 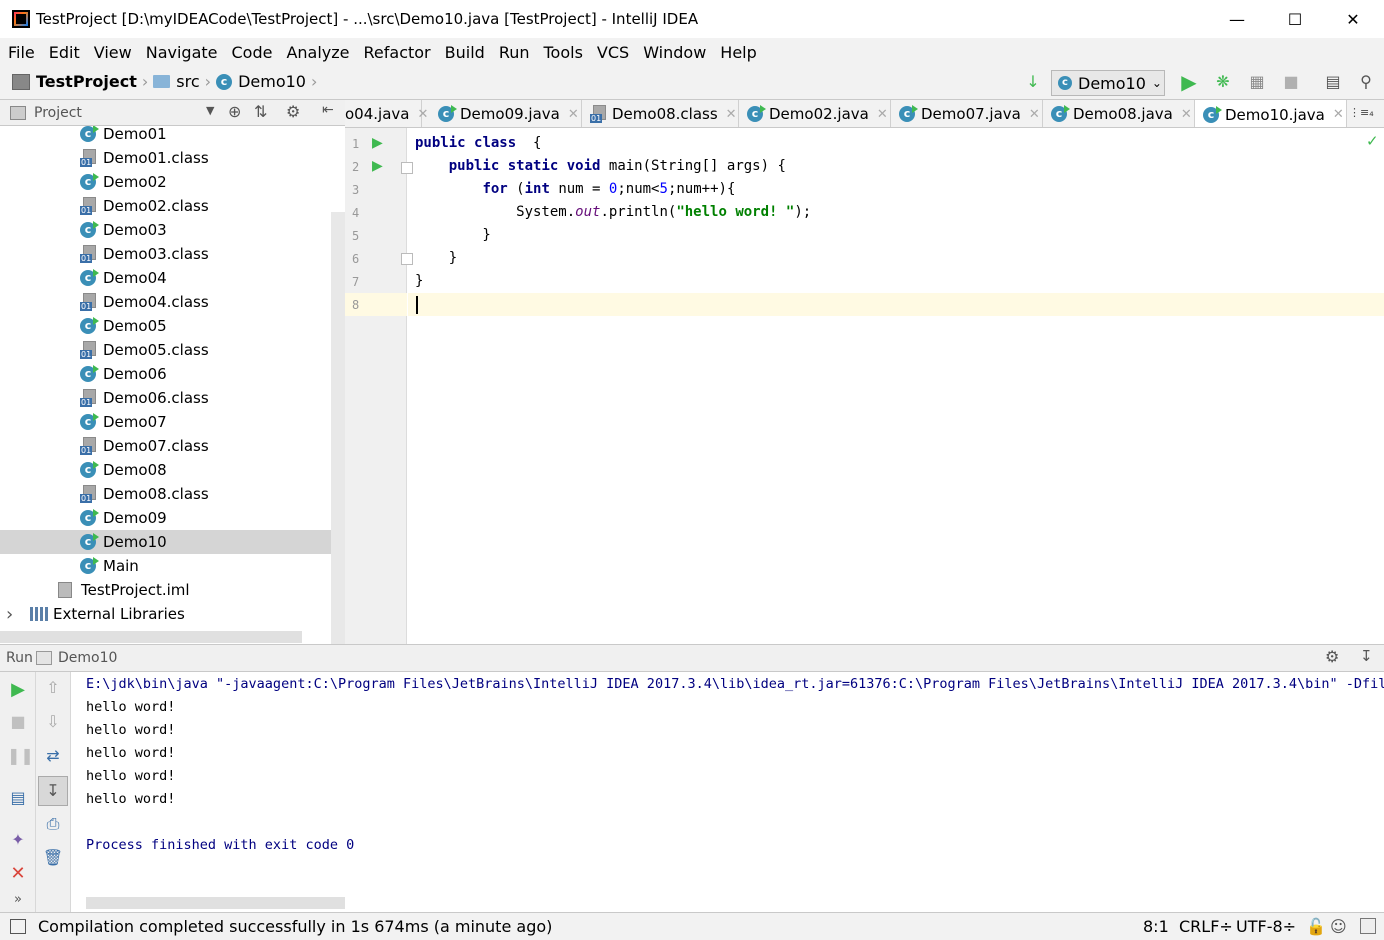 What do you see at coordinates (1033, 83) in the screenshot?
I see `build-icon: ↓` at bounding box center [1033, 83].